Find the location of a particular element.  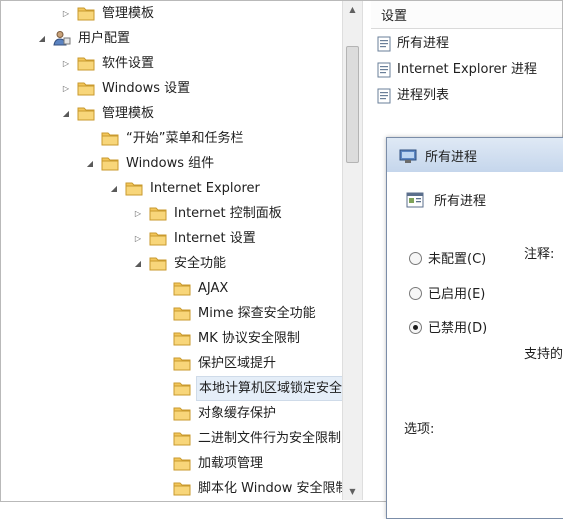

tree-item-label: AJAX is located at coordinates (213, 288).